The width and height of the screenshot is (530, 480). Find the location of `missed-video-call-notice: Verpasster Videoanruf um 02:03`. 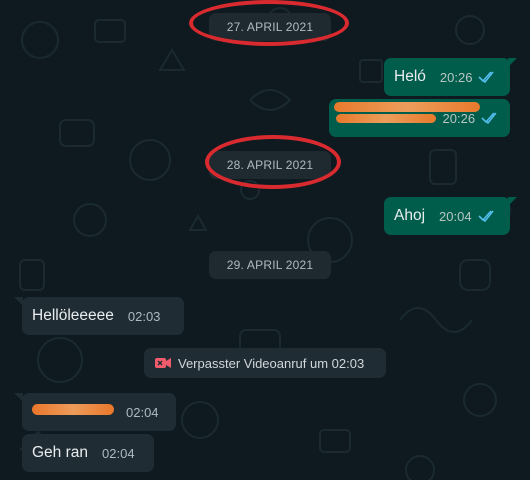

missed-video-call-notice: Verpasster Videoanruf um 02:03 is located at coordinates (265, 363).